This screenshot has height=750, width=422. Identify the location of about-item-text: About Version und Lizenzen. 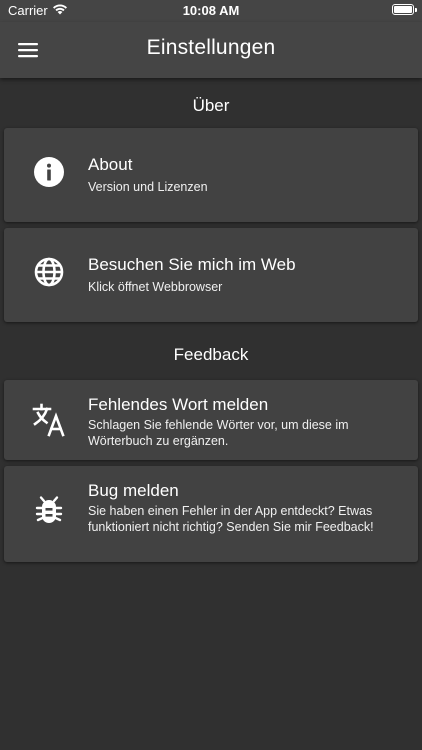
(247, 174).